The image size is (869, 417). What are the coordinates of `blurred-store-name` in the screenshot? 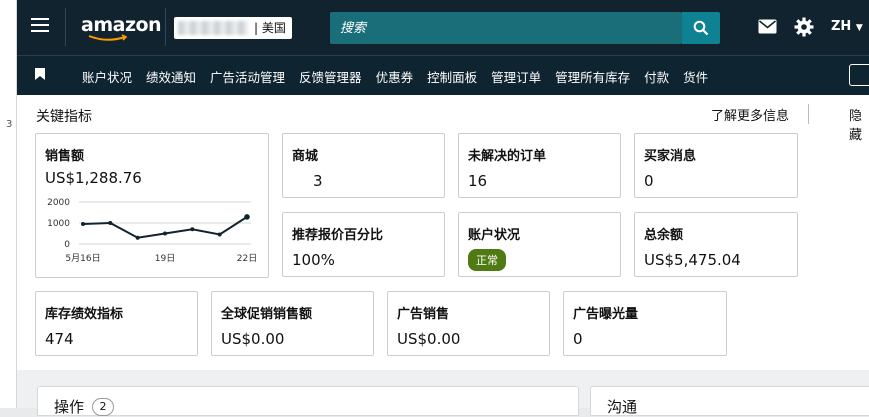 It's located at (213, 28).